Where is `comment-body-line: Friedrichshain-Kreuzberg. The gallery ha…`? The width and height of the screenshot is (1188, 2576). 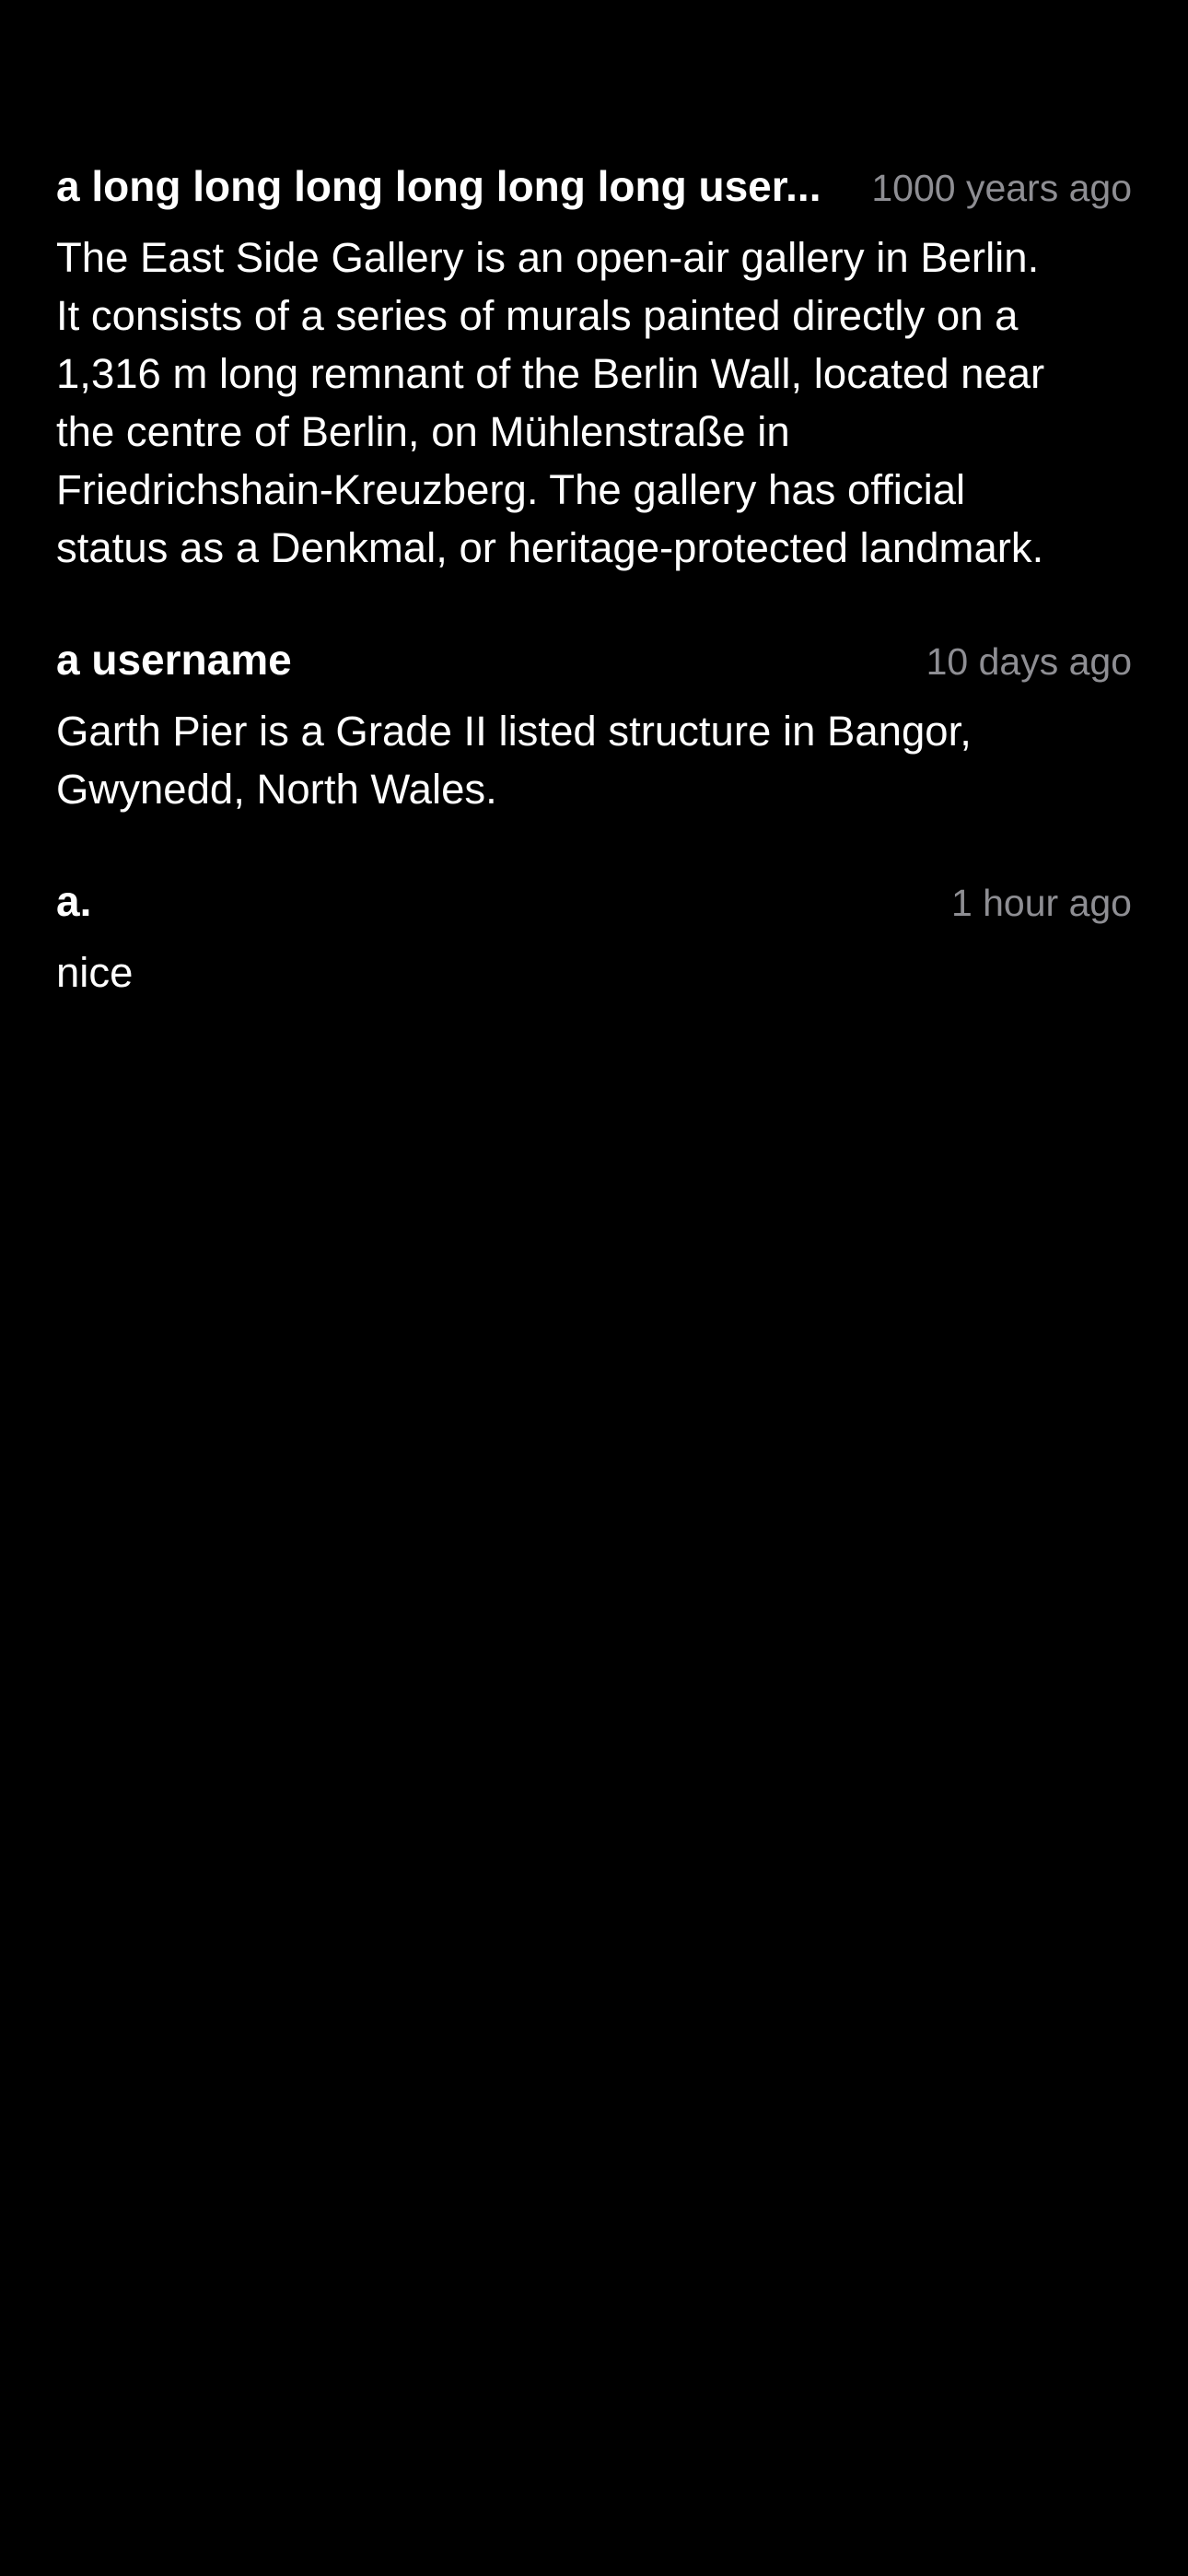 comment-body-line: Friedrichshain-Kreuzberg. The gallery ha… is located at coordinates (511, 489).